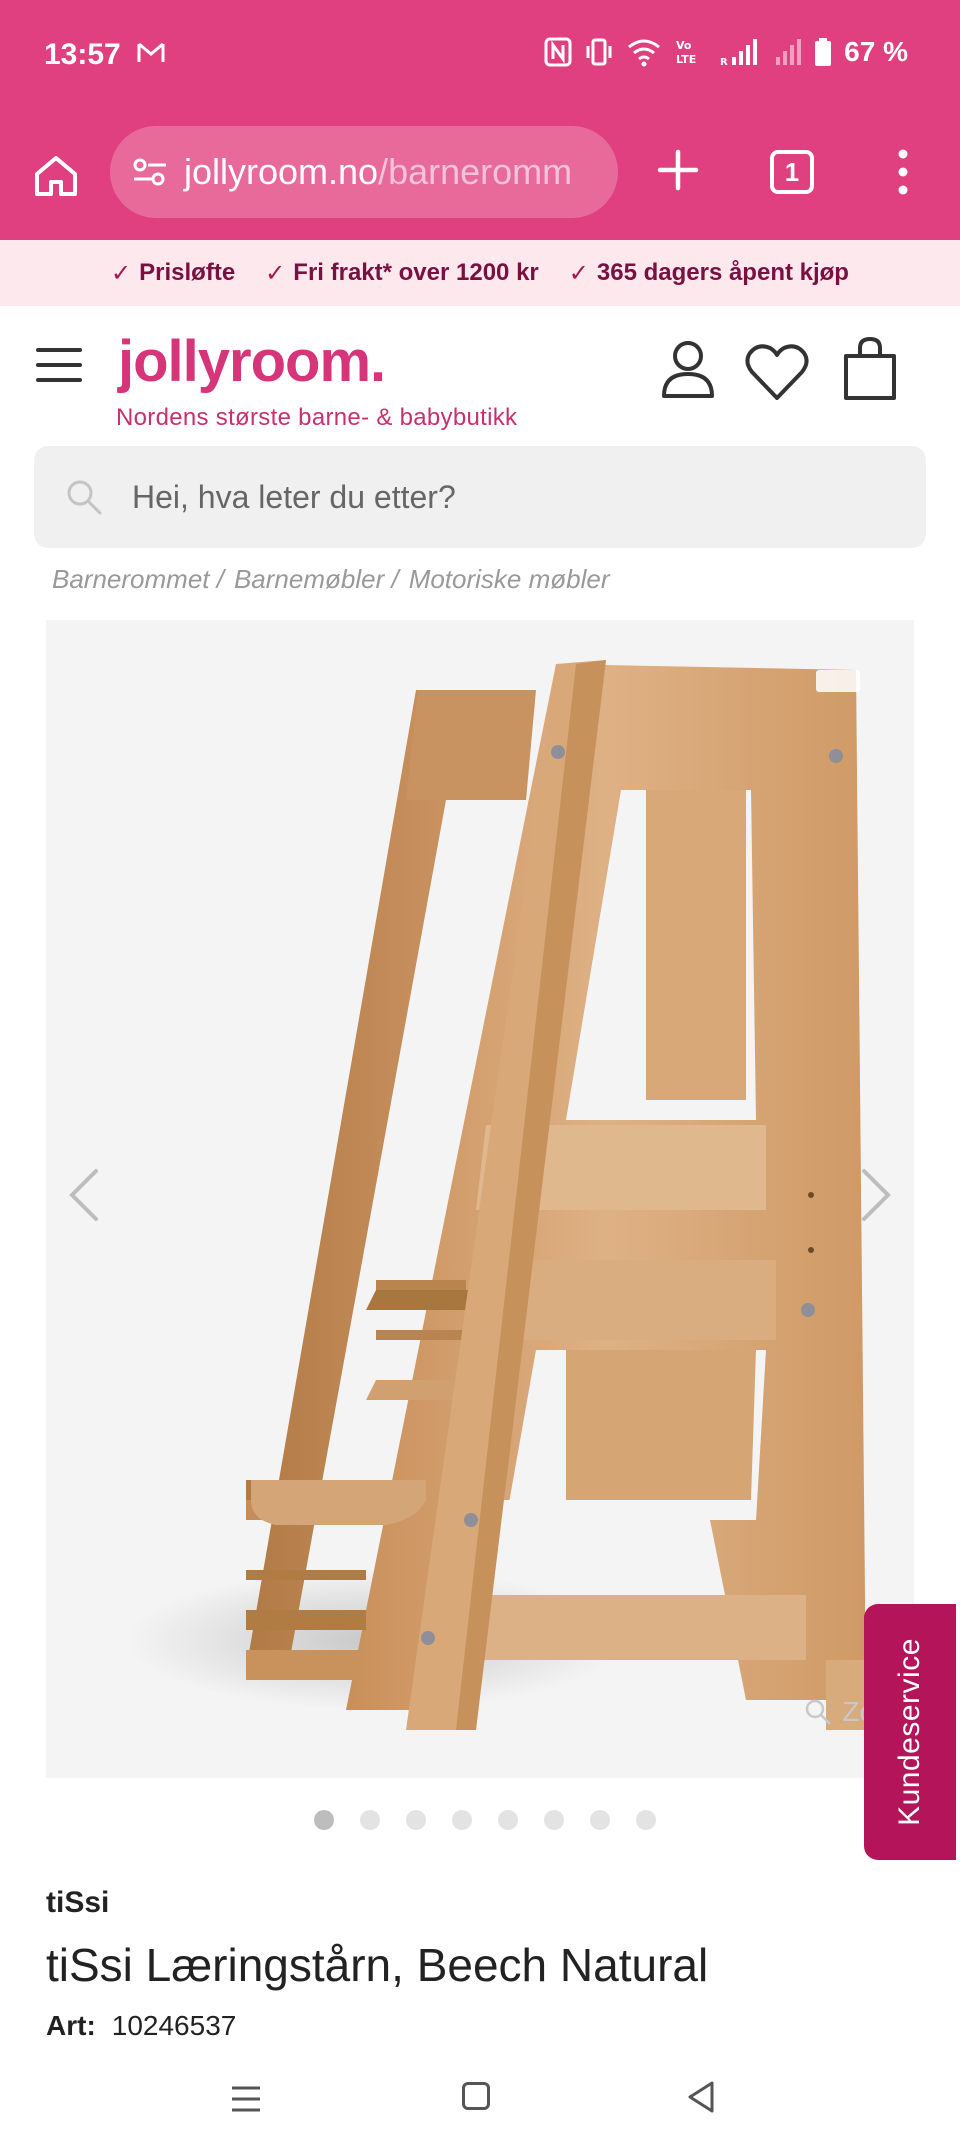  I want to click on wishlist-heart-icon, so click(777, 372).